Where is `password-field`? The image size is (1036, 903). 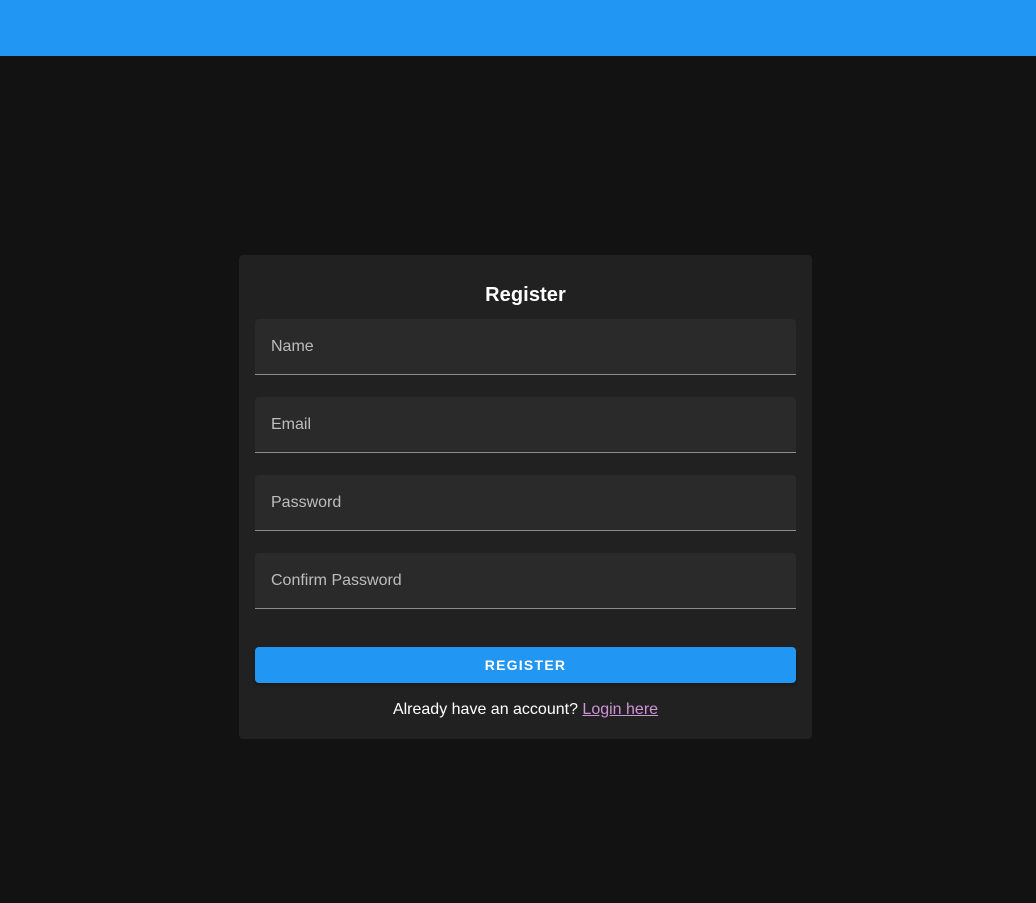
password-field is located at coordinates (525, 503).